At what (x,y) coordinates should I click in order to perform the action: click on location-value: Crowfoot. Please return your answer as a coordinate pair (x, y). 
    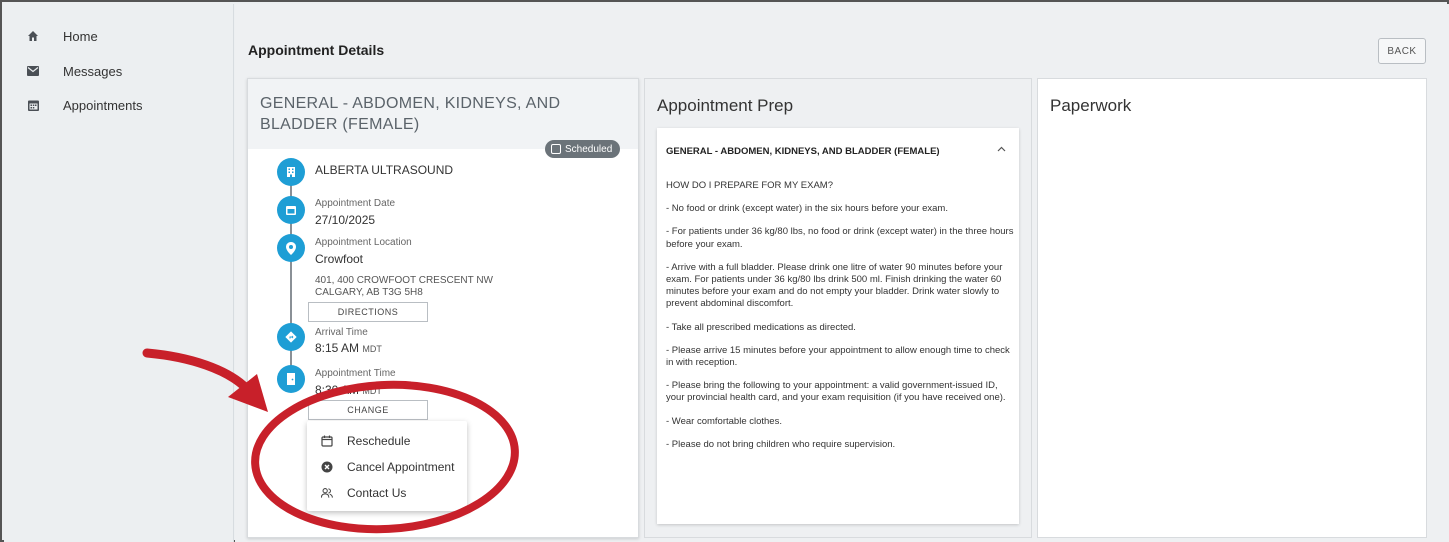
    Looking at the image, I should click on (339, 259).